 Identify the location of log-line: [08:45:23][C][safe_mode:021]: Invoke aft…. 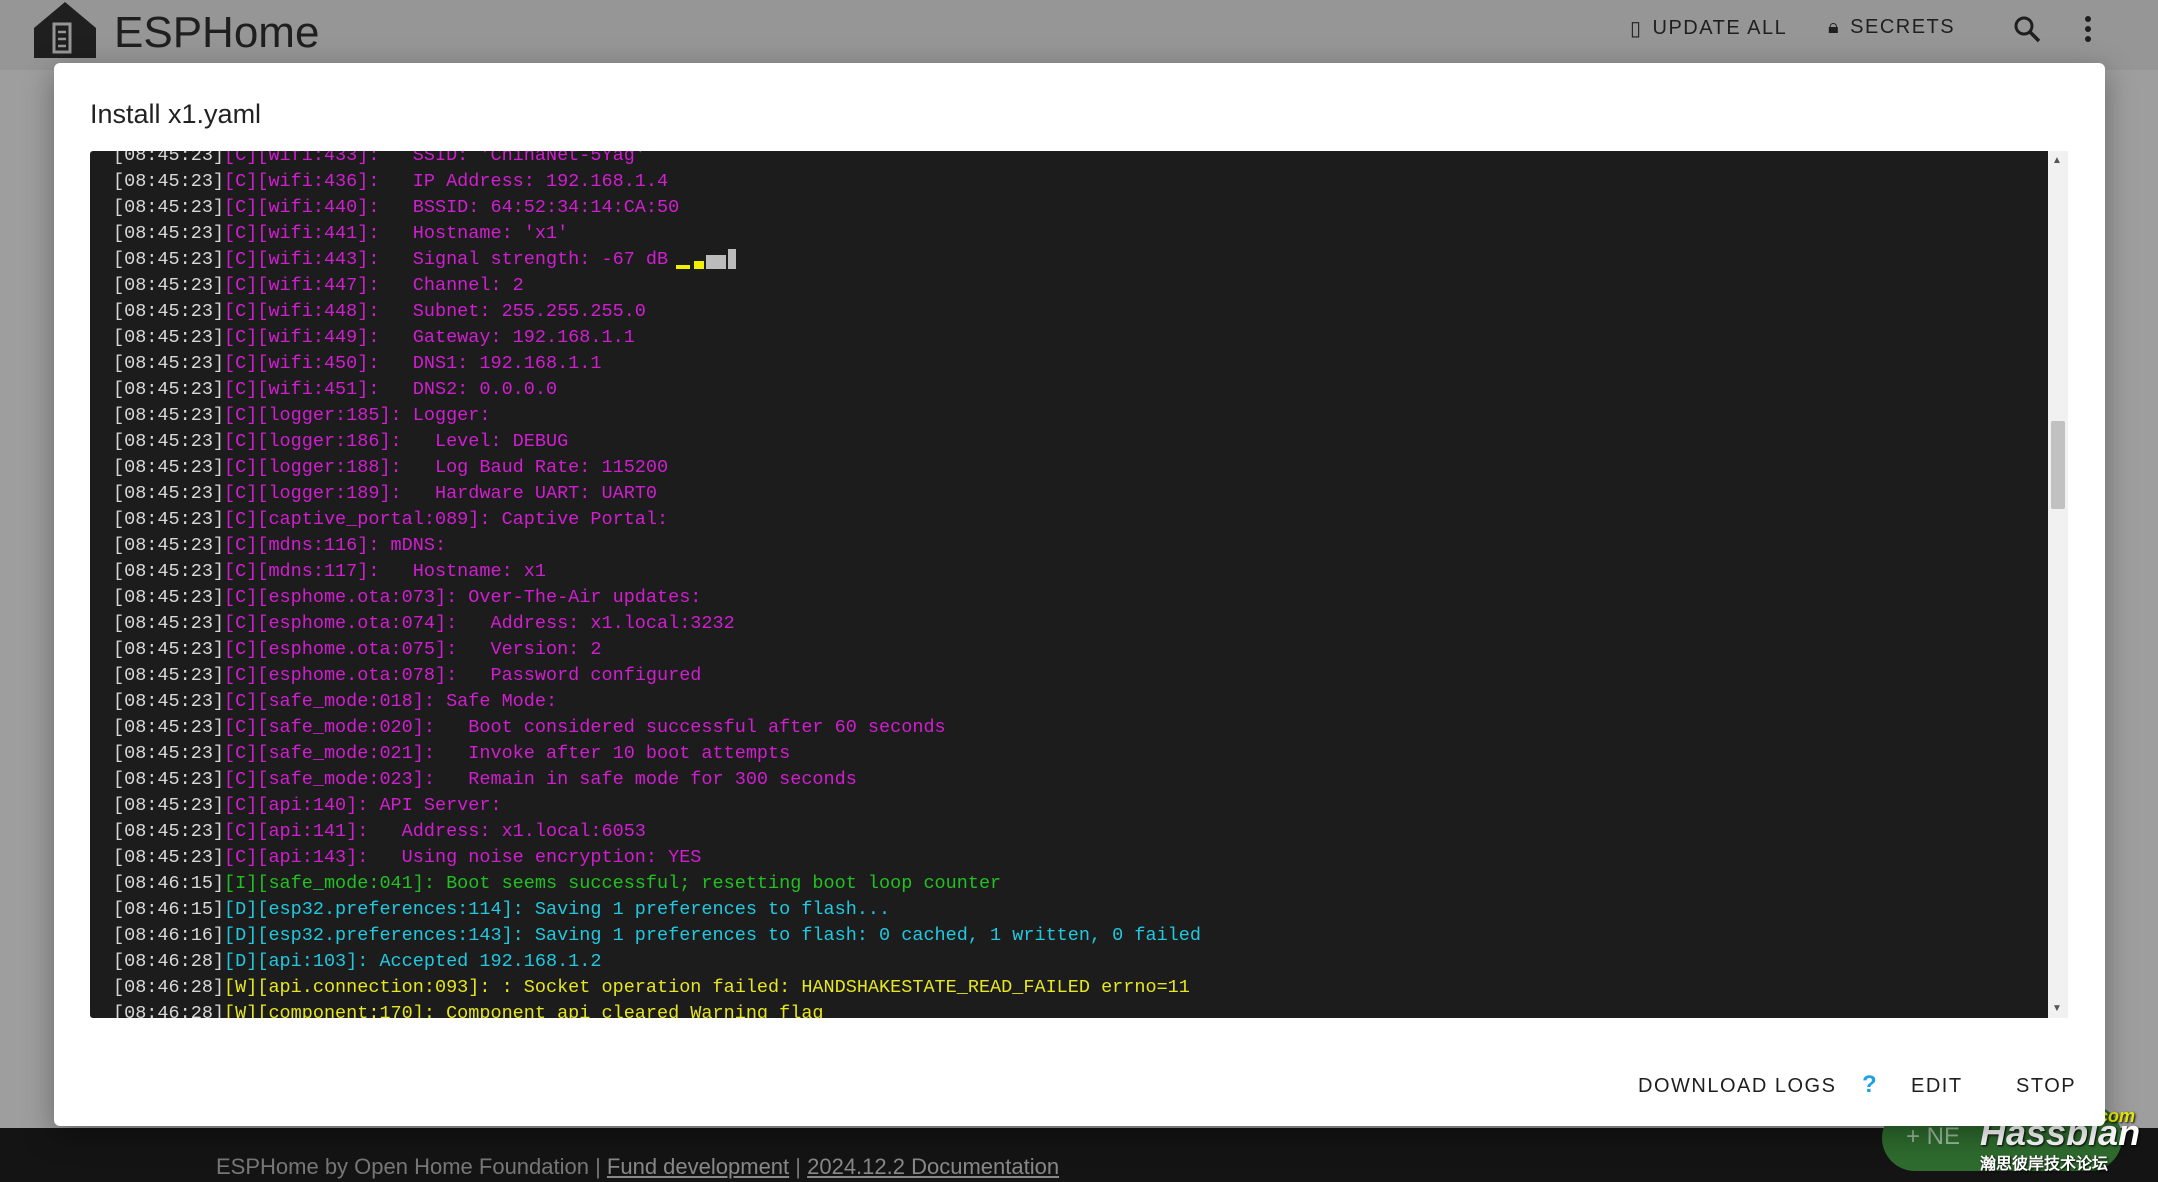
(657, 754).